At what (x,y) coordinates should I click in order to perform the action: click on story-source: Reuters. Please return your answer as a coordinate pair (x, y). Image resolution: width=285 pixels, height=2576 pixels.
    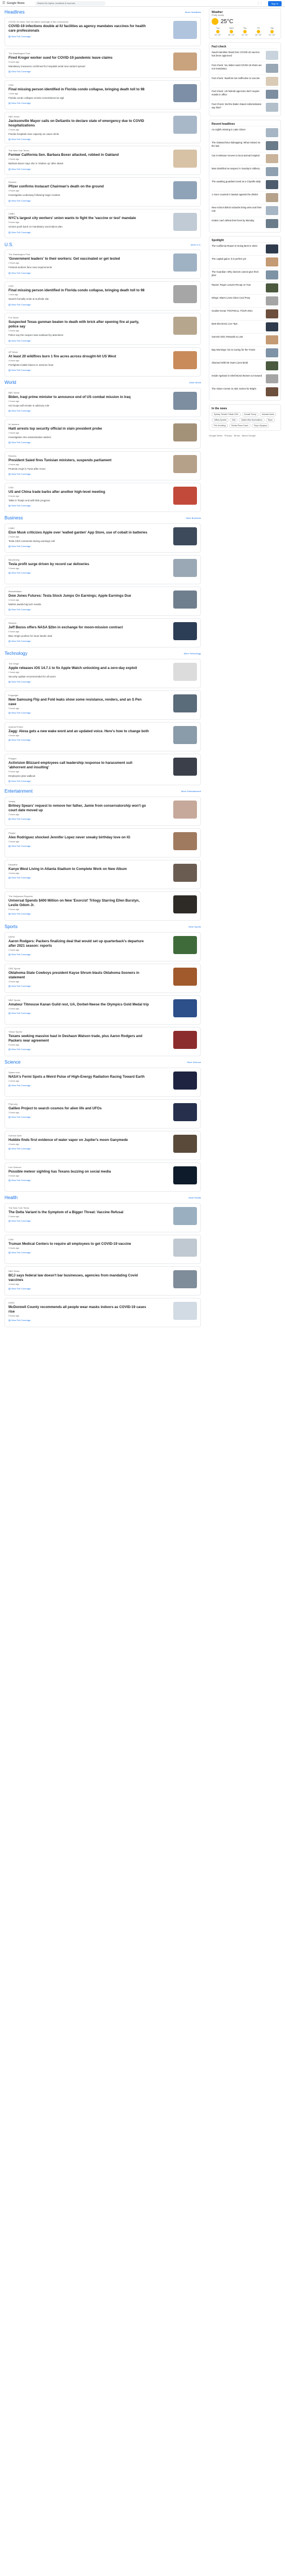
    Looking at the image, I should click on (102, 182).